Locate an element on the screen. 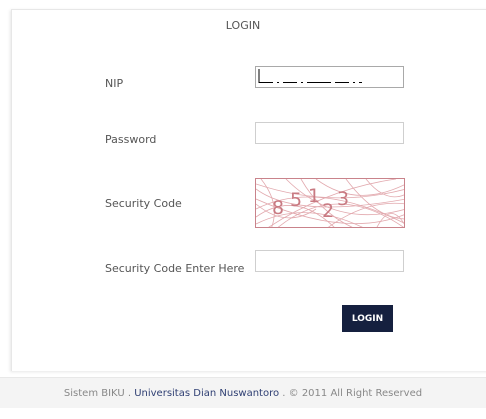 The width and height of the screenshot is (486, 419). password-input is located at coordinates (329, 133).